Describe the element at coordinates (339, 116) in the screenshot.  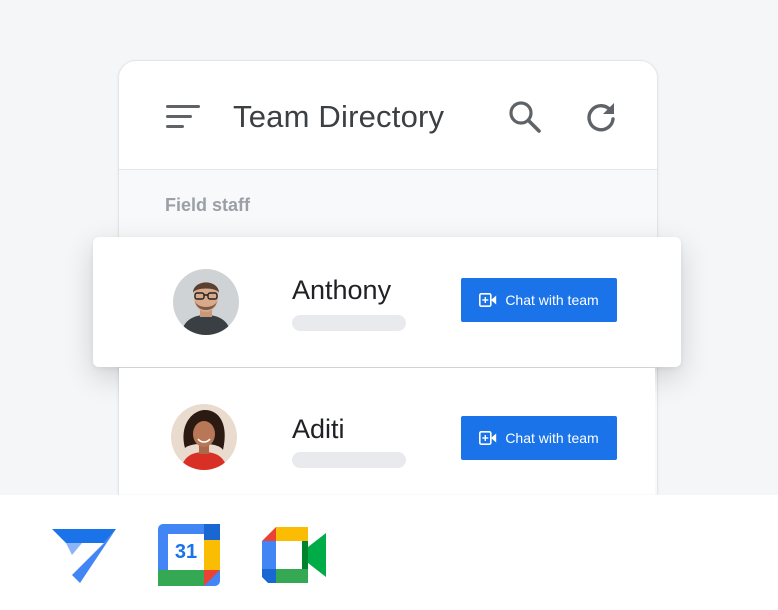
I see `page-title: Team Directory` at that location.